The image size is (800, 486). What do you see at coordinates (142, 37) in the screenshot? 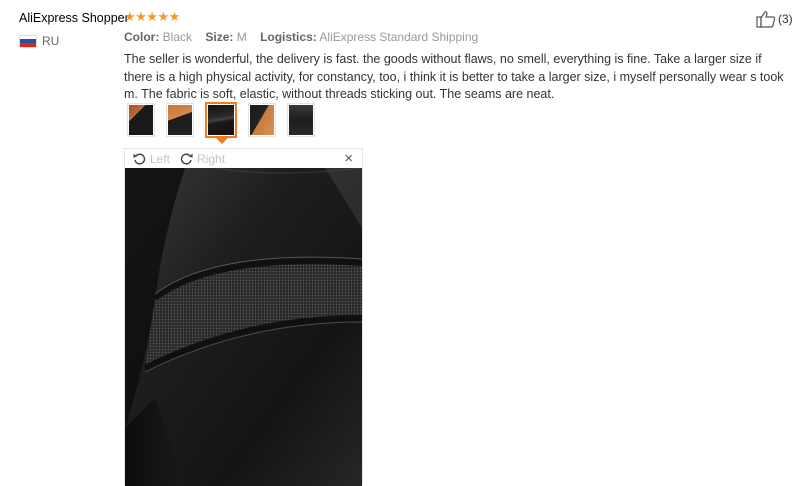
I see `color-label: Color:` at bounding box center [142, 37].